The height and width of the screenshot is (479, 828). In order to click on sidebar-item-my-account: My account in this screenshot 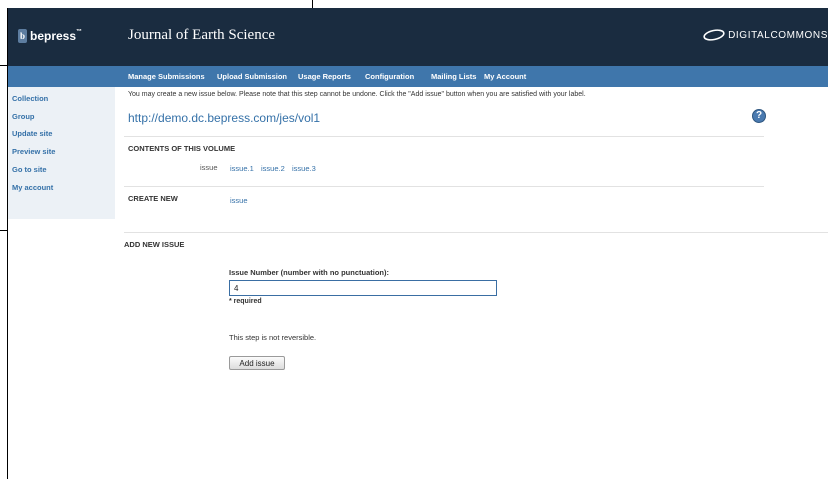, I will do `click(32, 187)`.